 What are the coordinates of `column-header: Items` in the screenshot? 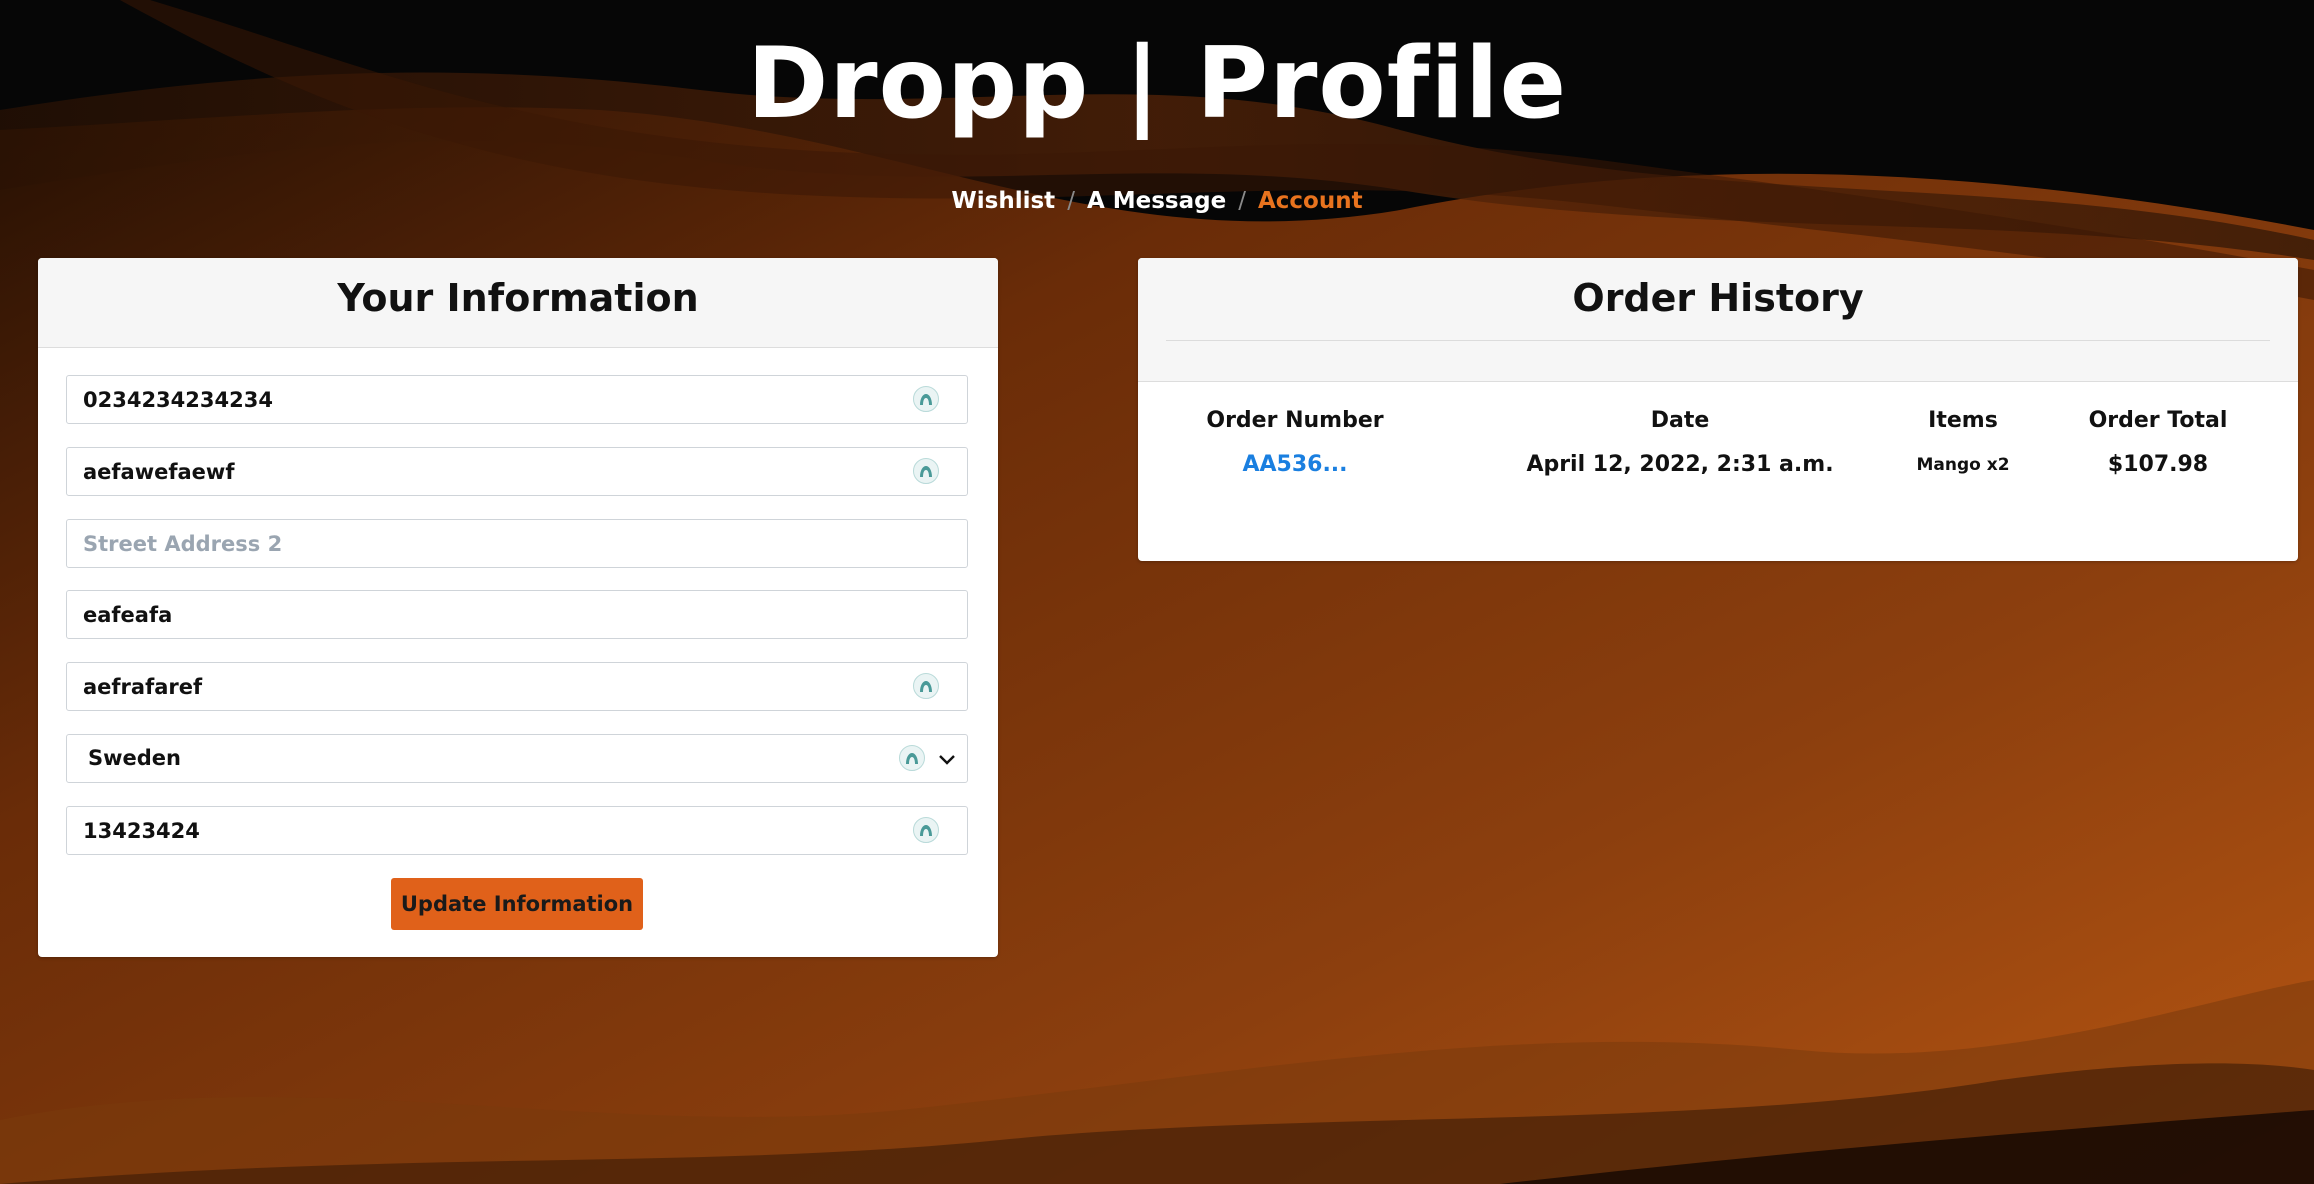 It's located at (1963, 420).